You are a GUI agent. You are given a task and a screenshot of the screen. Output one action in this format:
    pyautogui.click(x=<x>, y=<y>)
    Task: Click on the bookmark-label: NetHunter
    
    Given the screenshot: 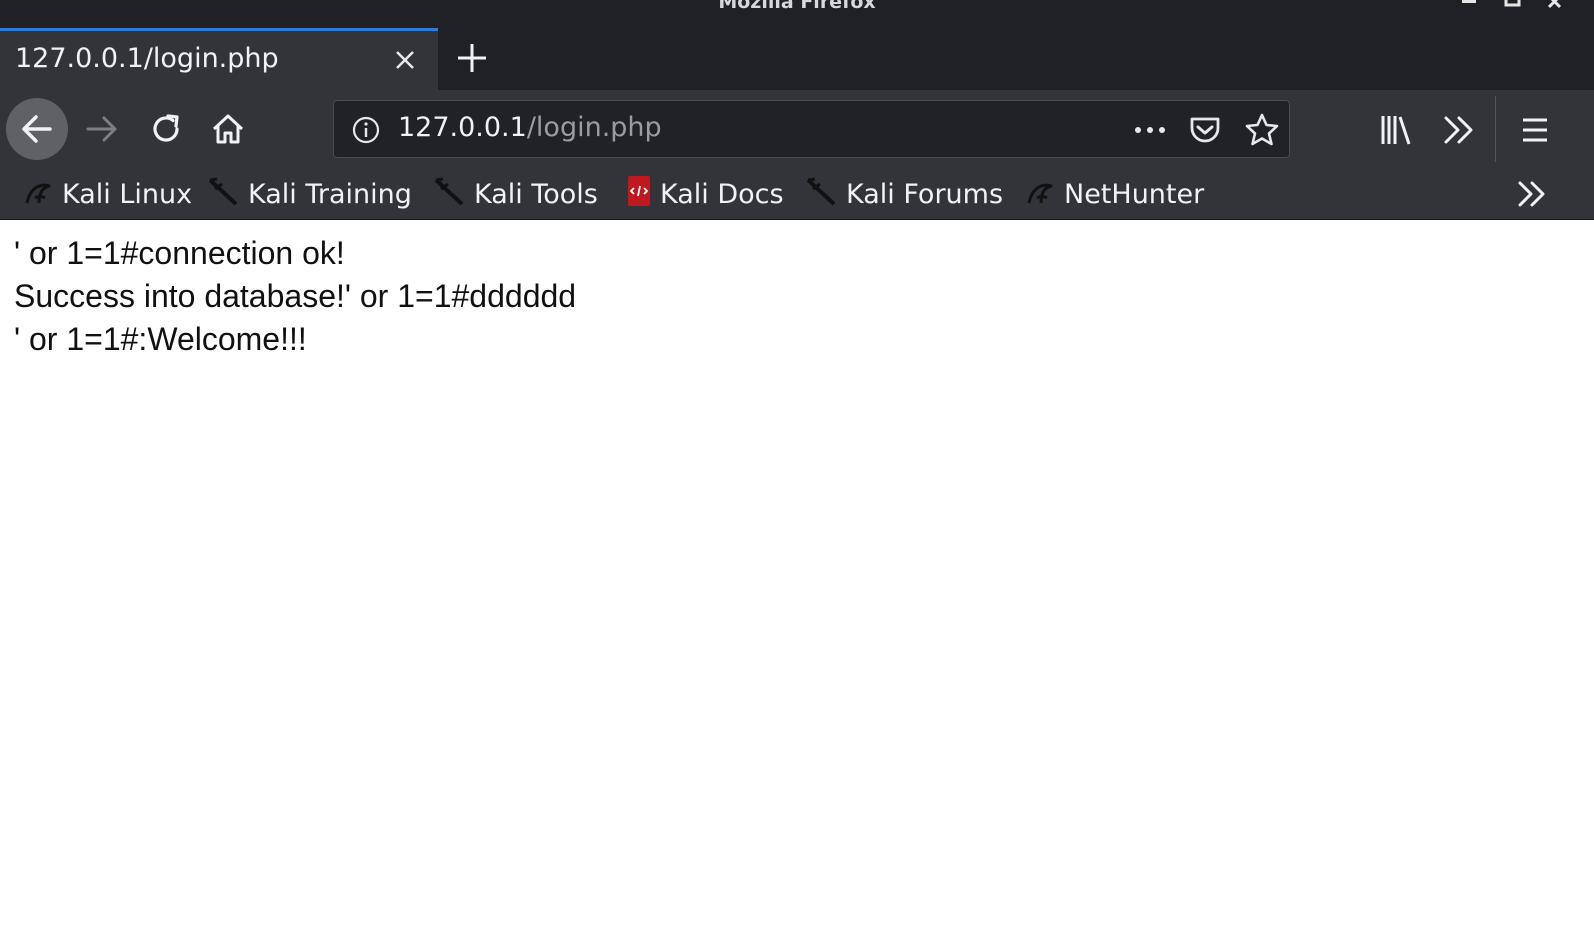 What is the action you would take?
    pyautogui.click(x=1134, y=194)
    